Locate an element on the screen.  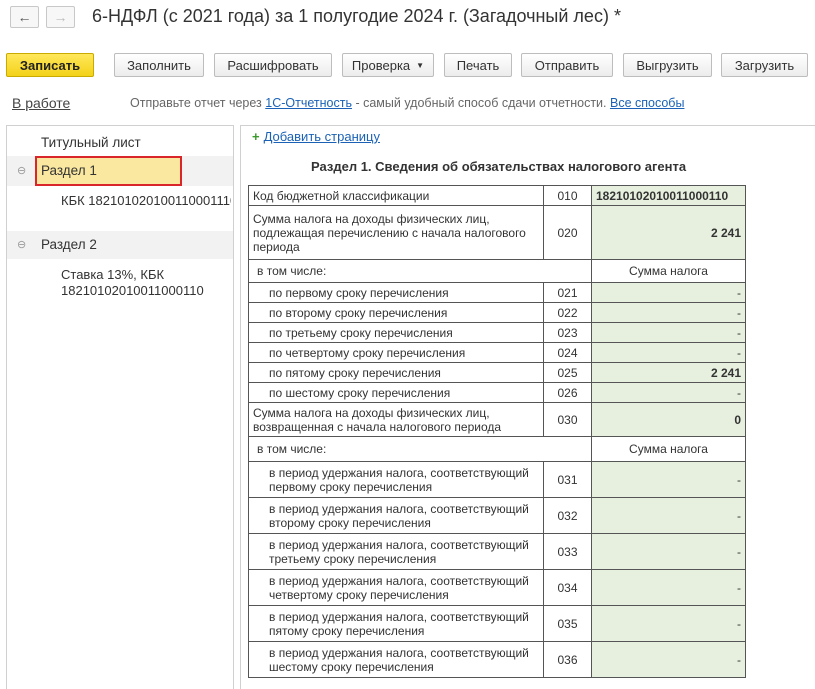
table-row: по второму сроку перечисления 022 - is located at coordinates (497, 312).